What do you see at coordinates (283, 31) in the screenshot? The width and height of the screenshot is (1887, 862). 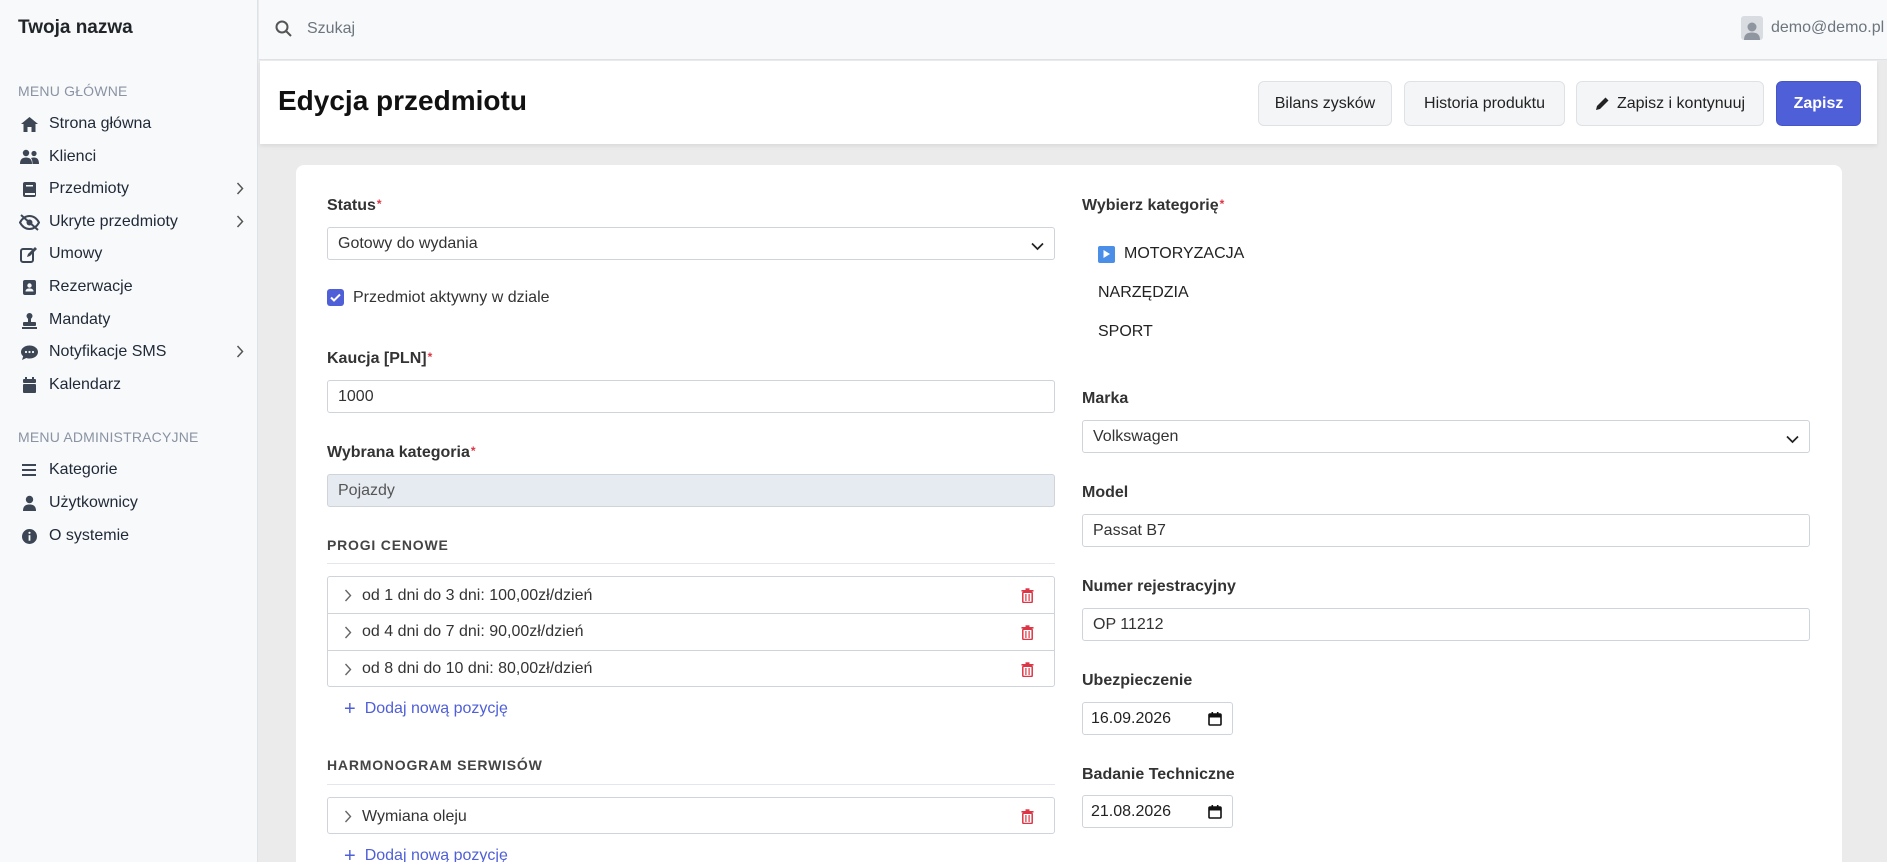 I see `search-icon` at bounding box center [283, 31].